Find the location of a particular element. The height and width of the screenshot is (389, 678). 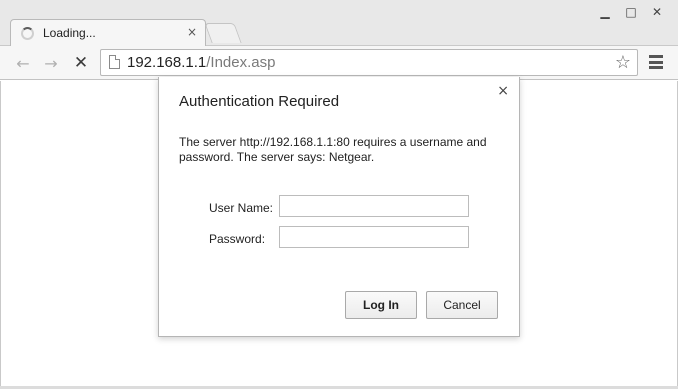

browser-toolbar: ← → ✕ 192.168.1.1/Index.asp ☆ is located at coordinates (339, 63).